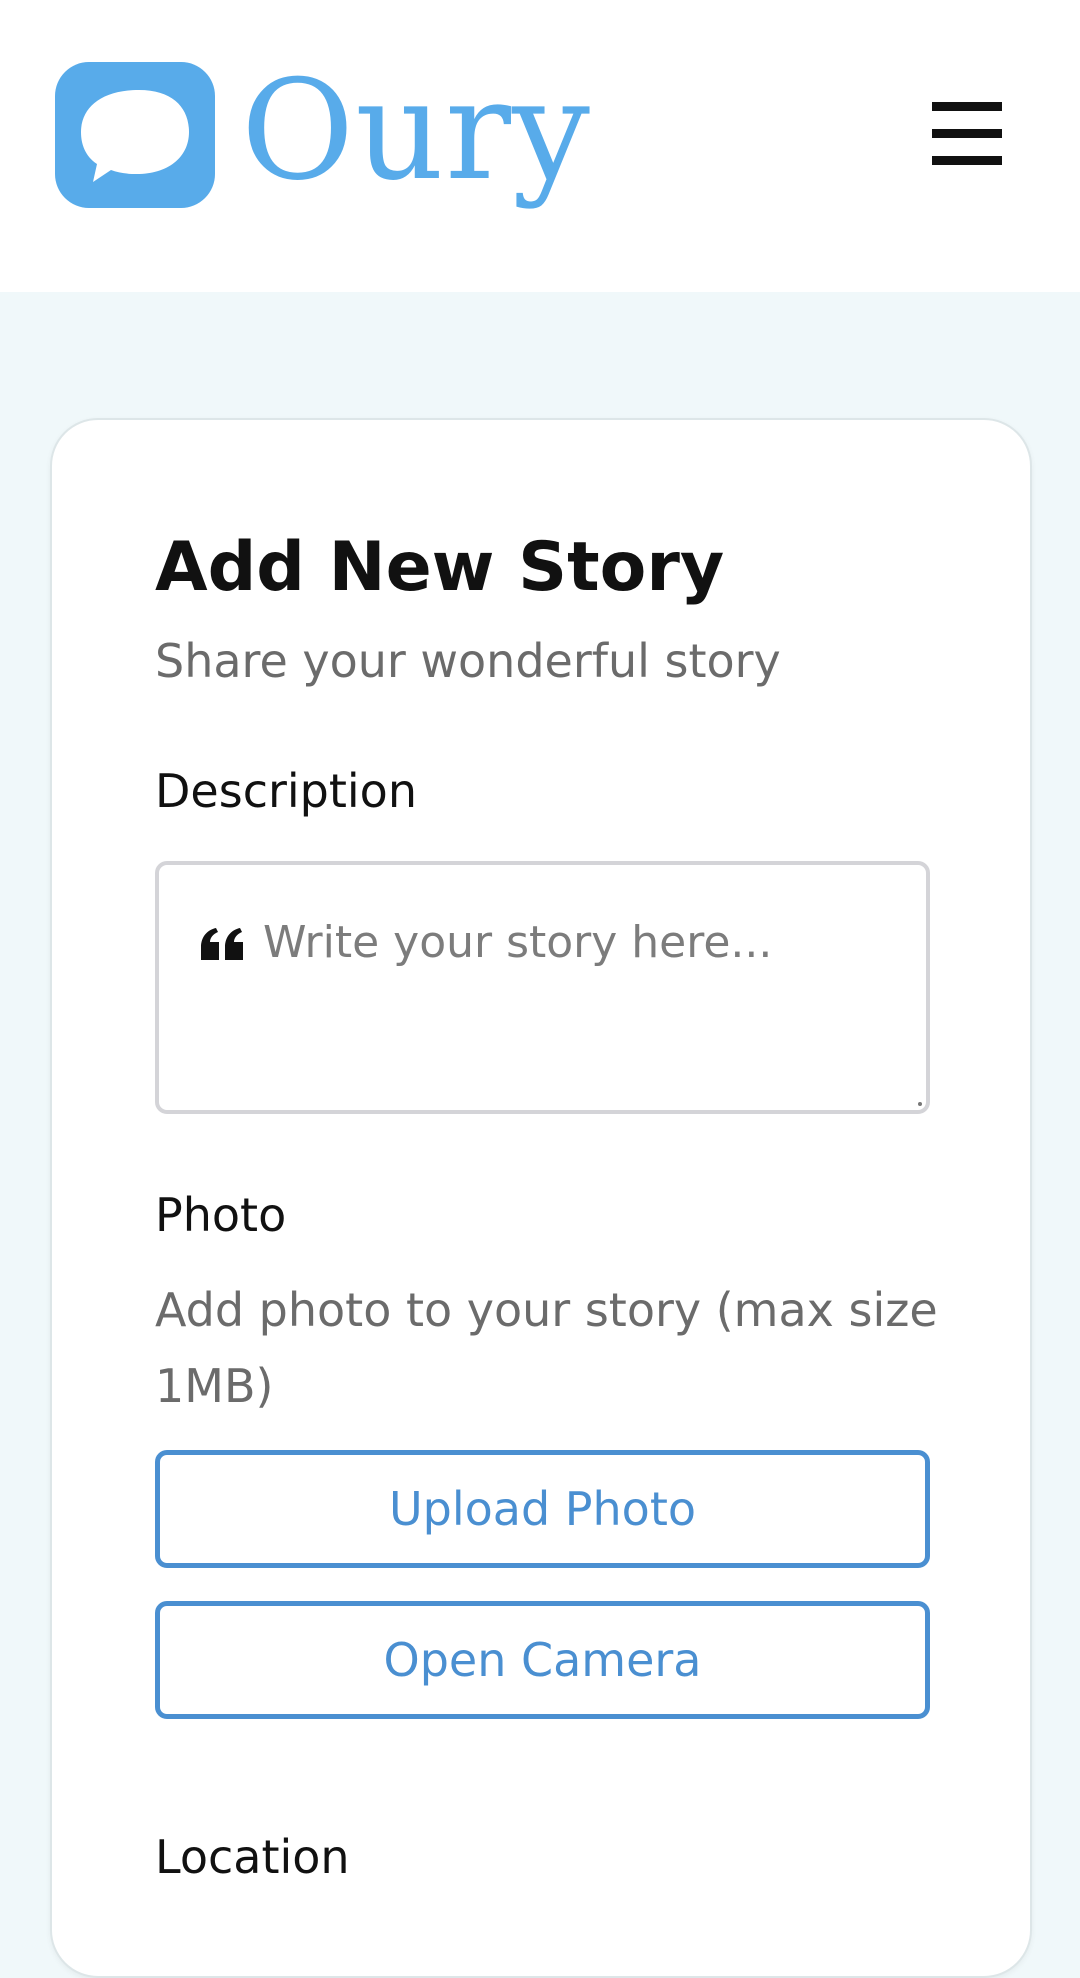 The image size is (1080, 1978). Describe the element at coordinates (252, 1857) in the screenshot. I see `location-label: Location` at that location.